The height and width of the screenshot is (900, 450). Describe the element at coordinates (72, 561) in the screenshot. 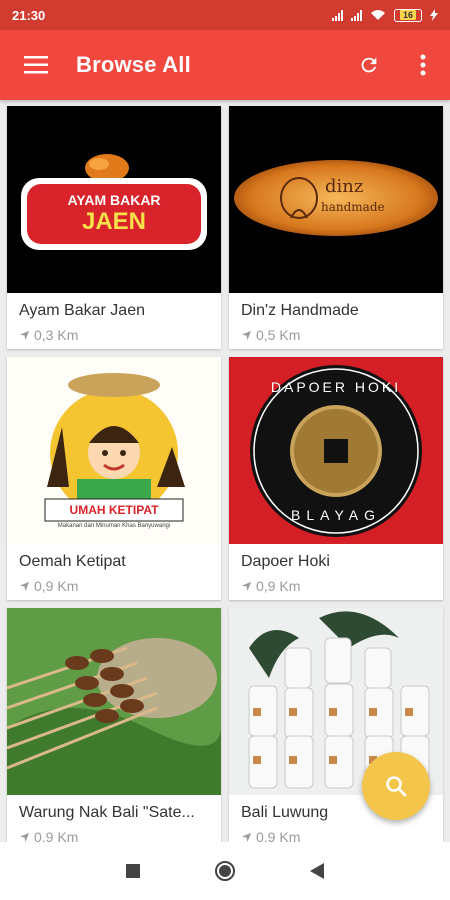

I see `store-name: Oemah Ketipat` at that location.